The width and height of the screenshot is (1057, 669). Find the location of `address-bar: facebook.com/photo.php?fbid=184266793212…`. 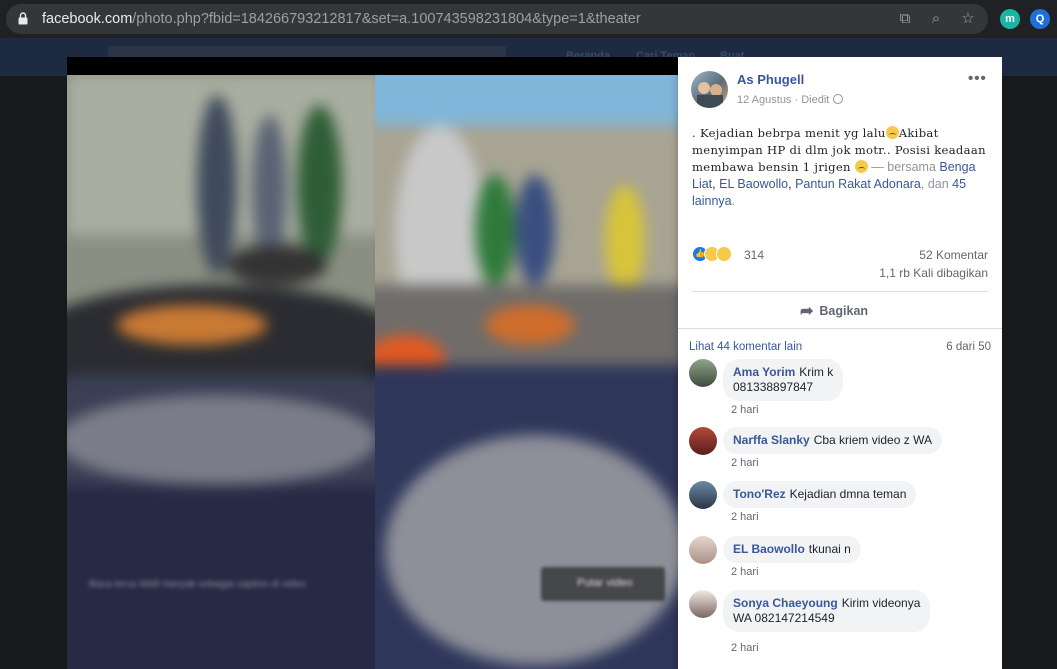

address-bar: facebook.com/photo.php?fbid=184266793212… is located at coordinates (497, 19).